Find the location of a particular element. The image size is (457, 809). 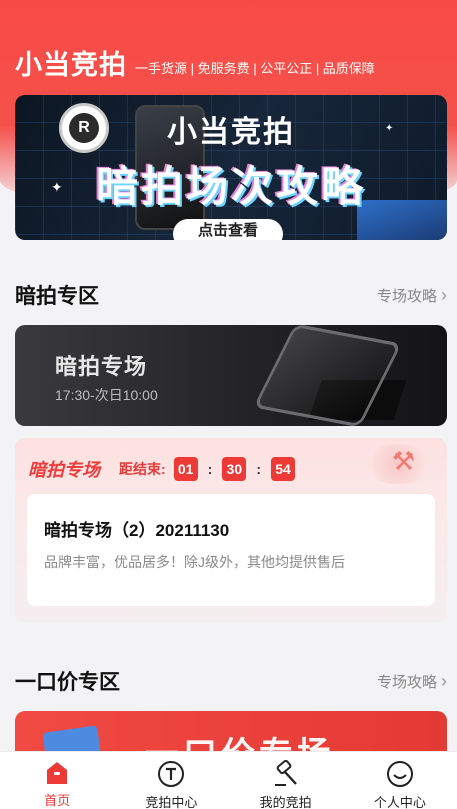

fixed-section-header: 一口价专区 专场攻略 › is located at coordinates (231, 681).